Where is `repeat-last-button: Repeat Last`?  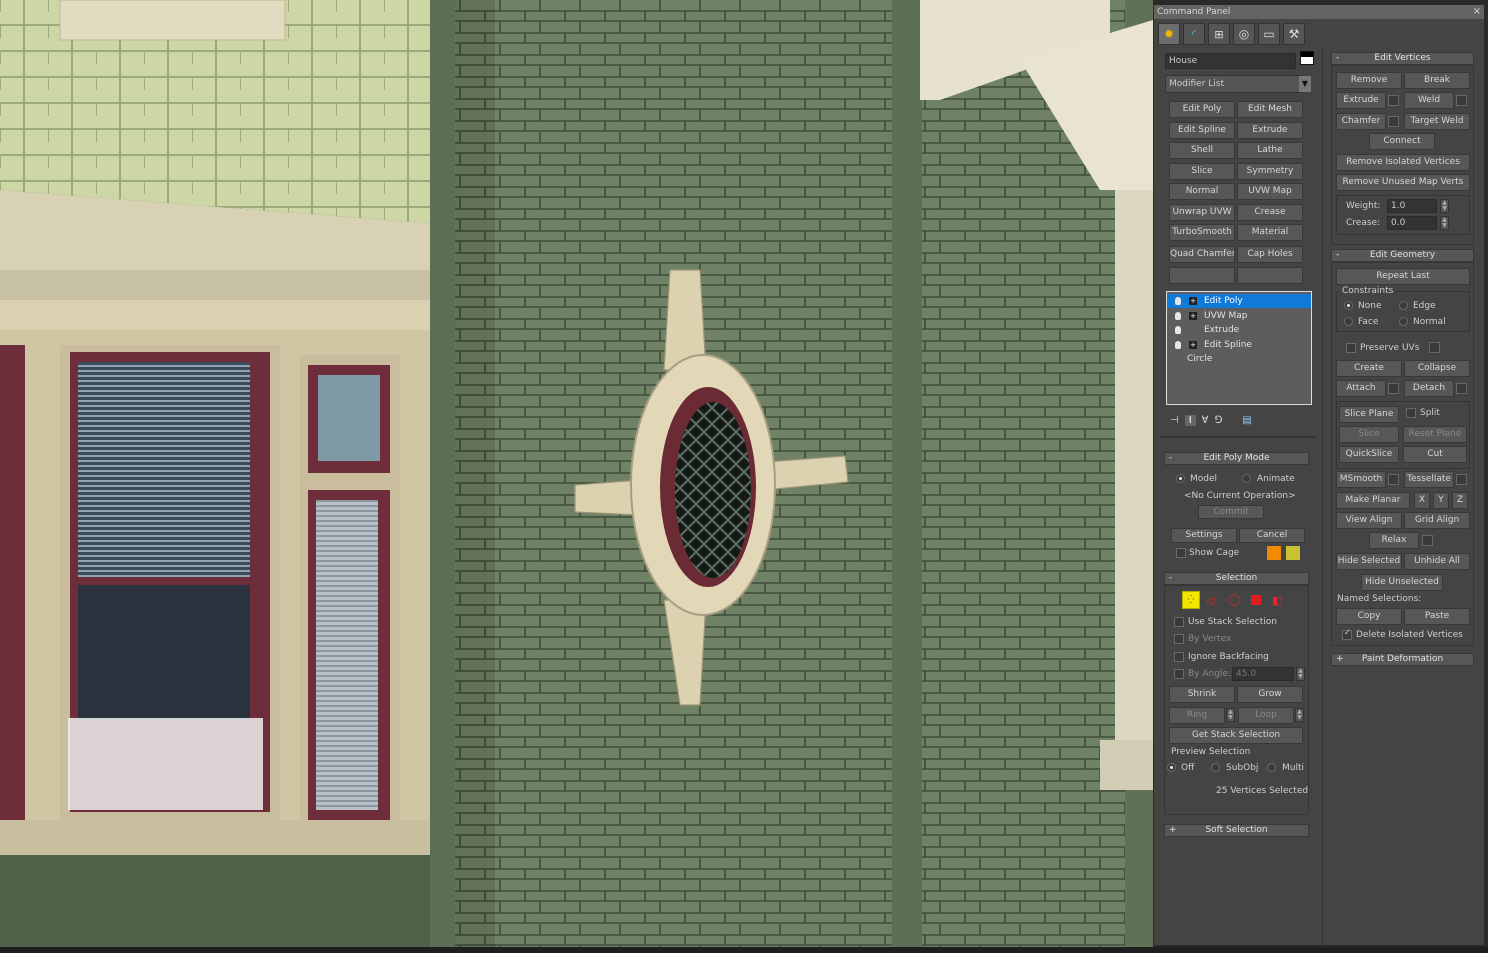 repeat-last-button: Repeat Last is located at coordinates (1403, 276).